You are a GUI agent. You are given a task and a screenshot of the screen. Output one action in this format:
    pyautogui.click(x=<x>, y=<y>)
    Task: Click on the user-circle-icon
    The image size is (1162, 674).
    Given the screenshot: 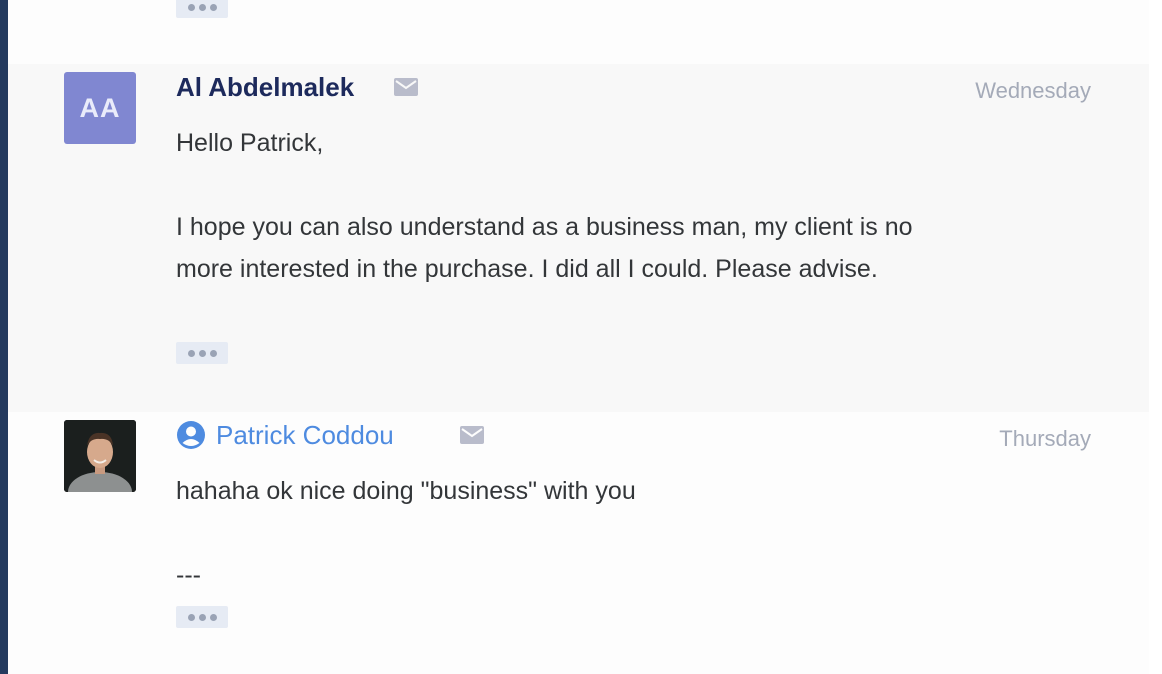 What is the action you would take?
    pyautogui.click(x=191, y=435)
    